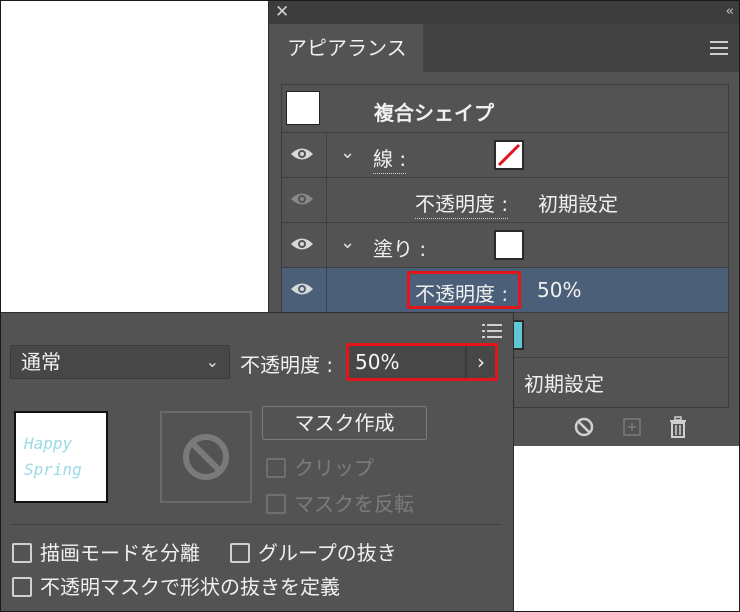  I want to click on make-mask-button: マスク作成, so click(344, 423).